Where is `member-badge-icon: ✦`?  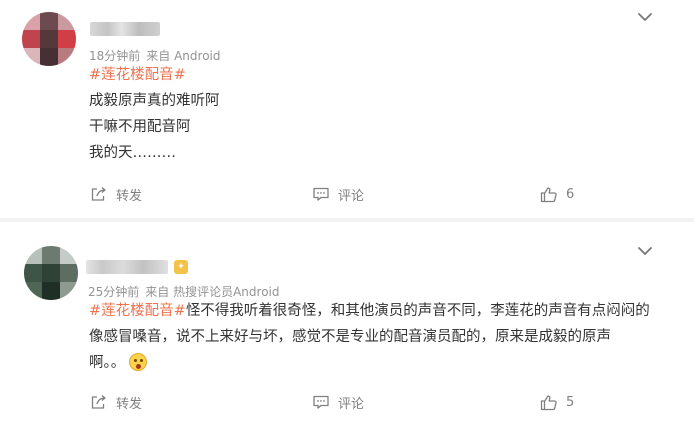 member-badge-icon: ✦ is located at coordinates (181, 267).